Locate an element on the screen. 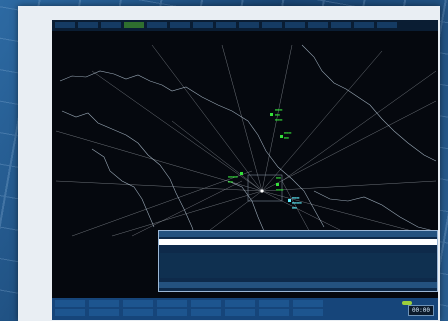 The image size is (448, 321). track-green-1: ▬▬▬ ▬▬ ▬▬▬ is located at coordinates (276, 114).